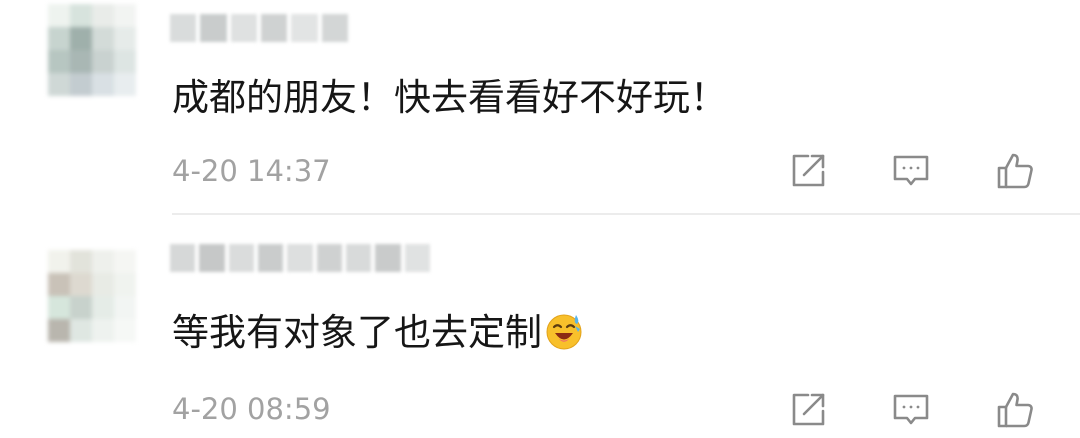 This screenshot has height=438, width=1080. I want to click on laughing-sweat-emoji, so click(564, 332).